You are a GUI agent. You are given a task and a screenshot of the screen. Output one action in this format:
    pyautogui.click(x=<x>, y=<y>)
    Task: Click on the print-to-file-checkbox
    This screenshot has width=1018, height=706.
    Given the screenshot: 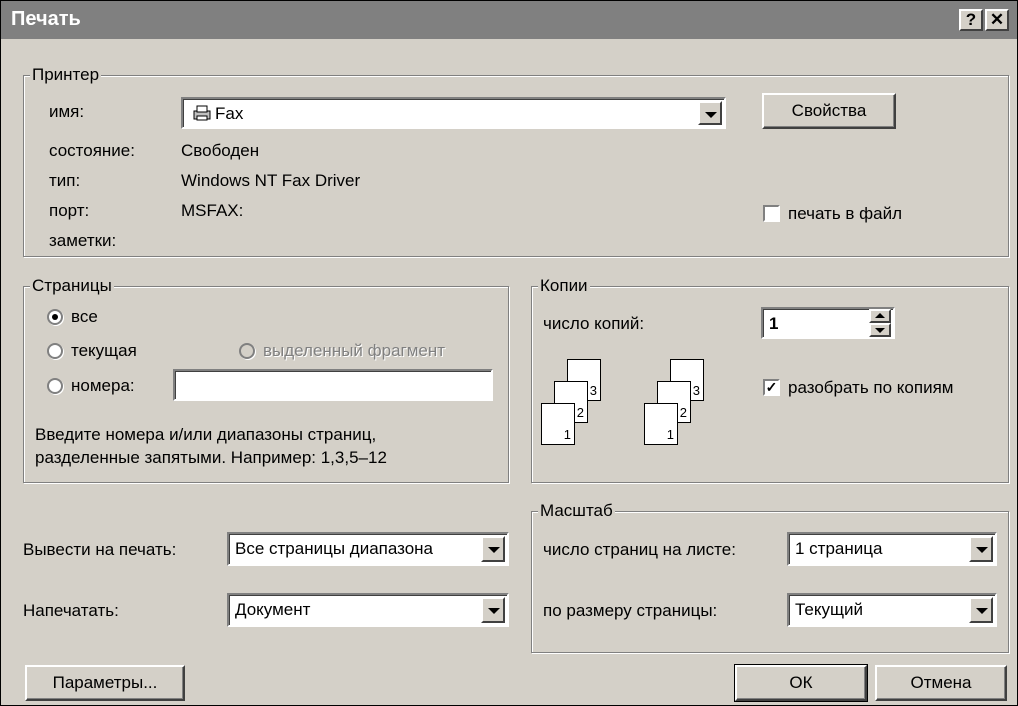 What is the action you would take?
    pyautogui.click(x=771, y=213)
    